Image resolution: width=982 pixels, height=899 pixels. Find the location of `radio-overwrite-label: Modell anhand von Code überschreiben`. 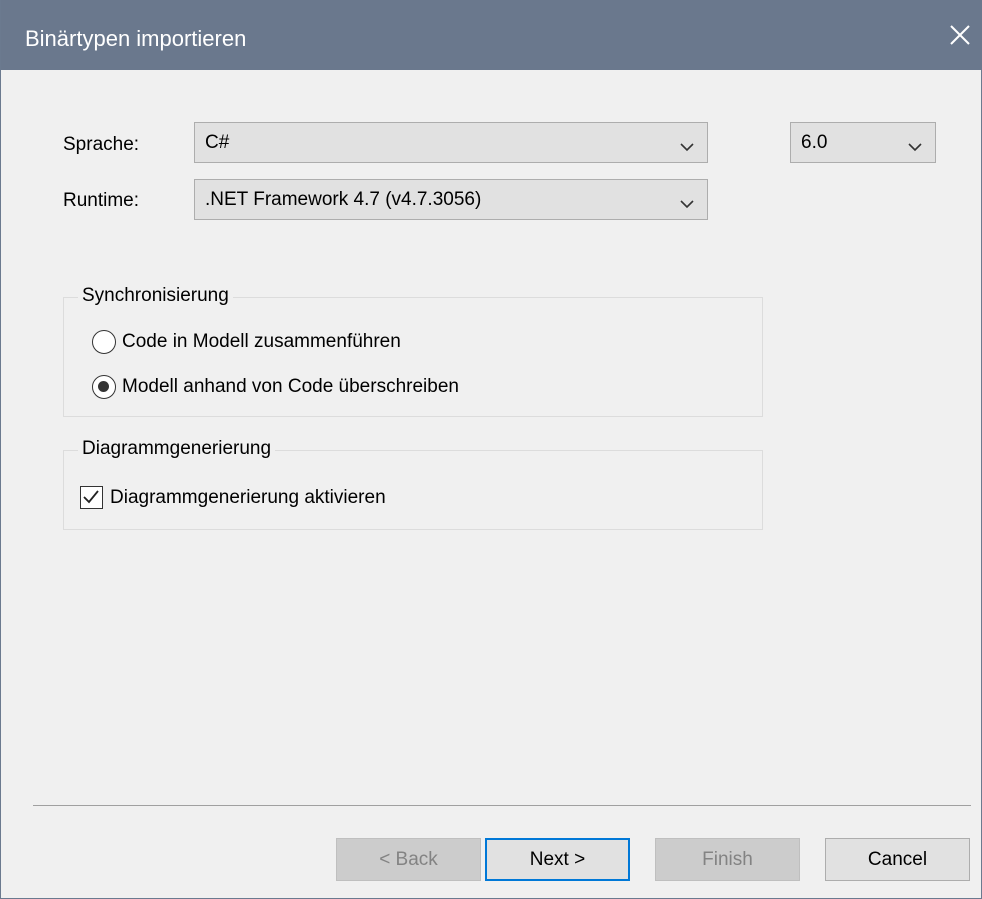

radio-overwrite-label: Modell anhand von Code überschreiben is located at coordinates (290, 386).